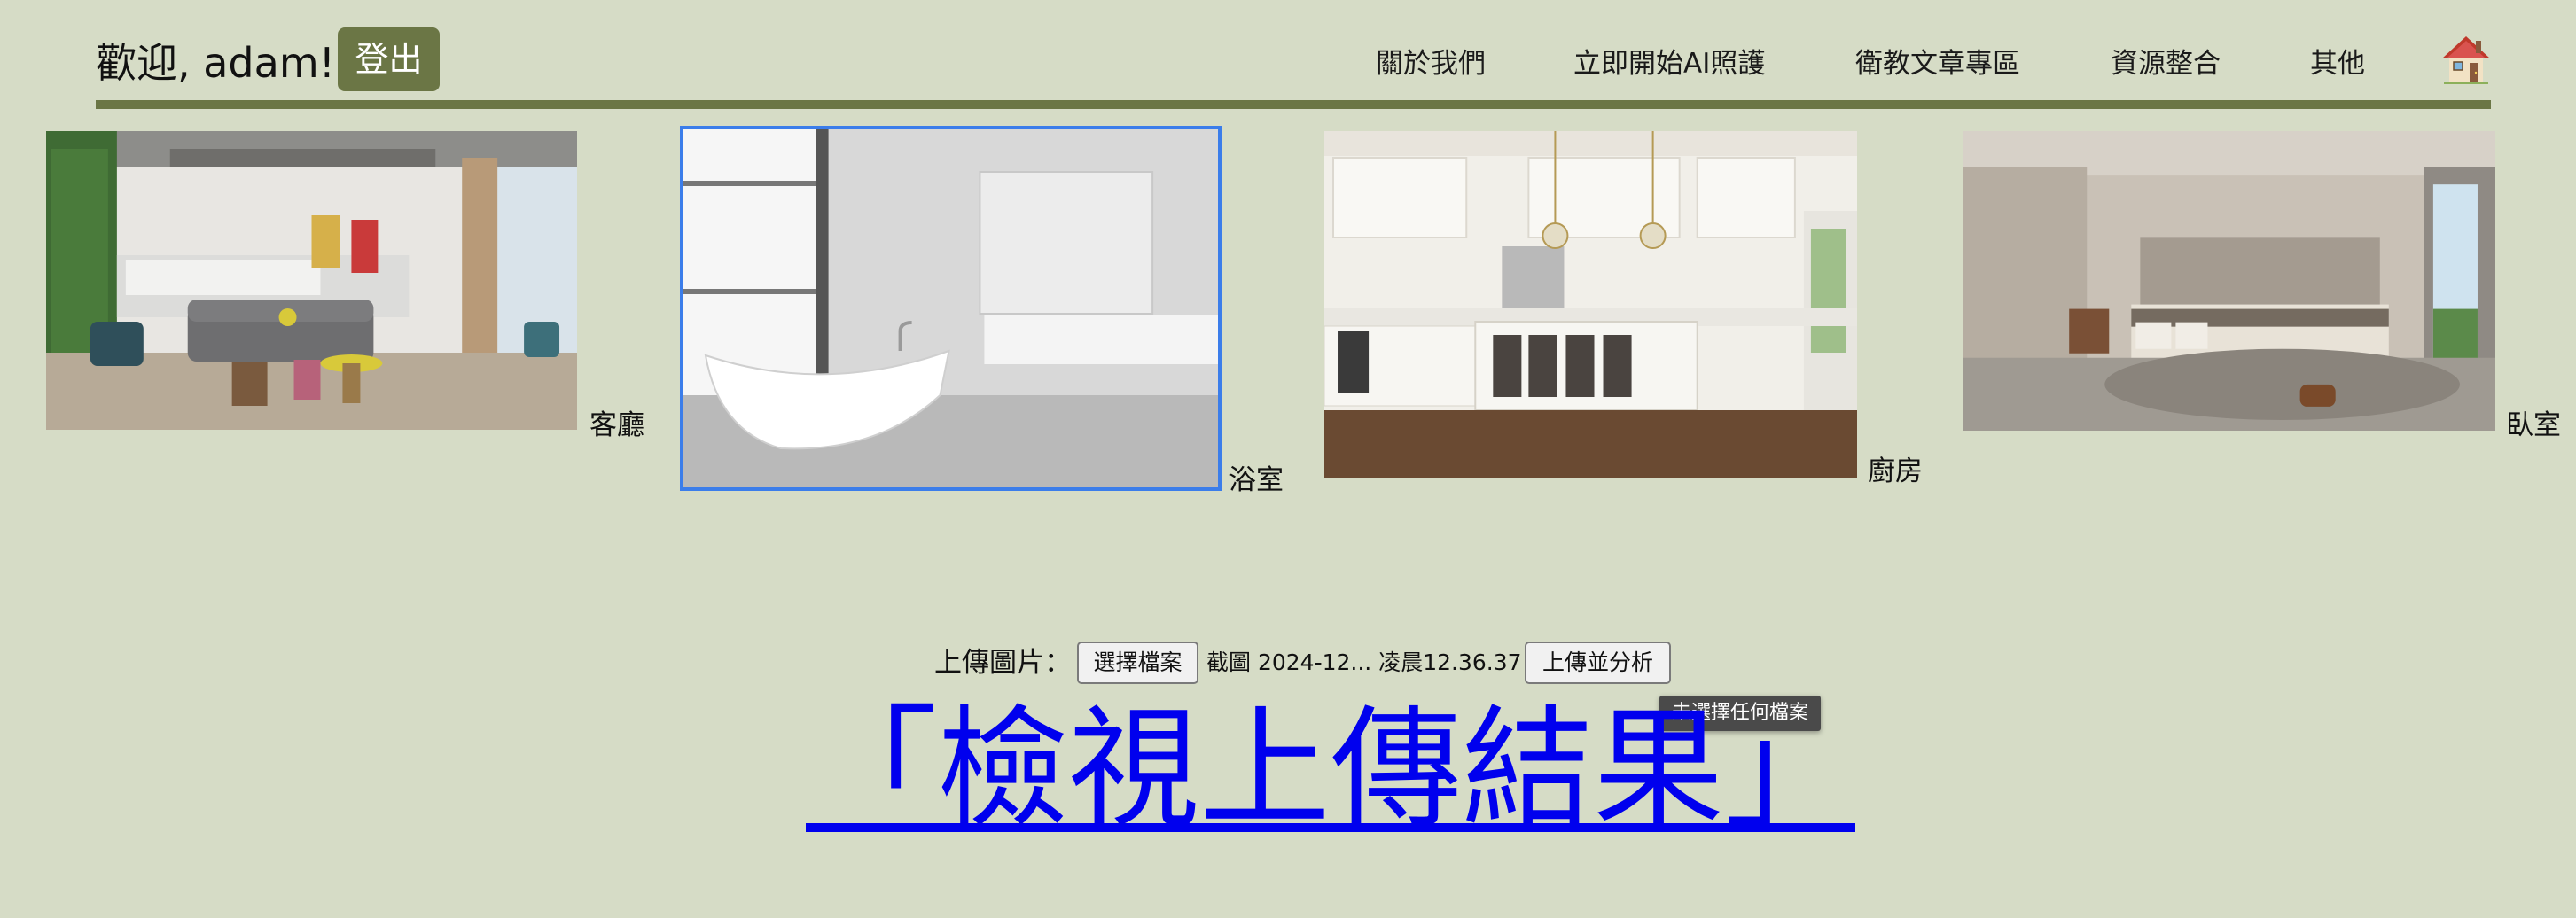 The width and height of the screenshot is (2576, 918). What do you see at coordinates (2533, 425) in the screenshot?
I see `room-label-bedroom: 臥室` at bounding box center [2533, 425].